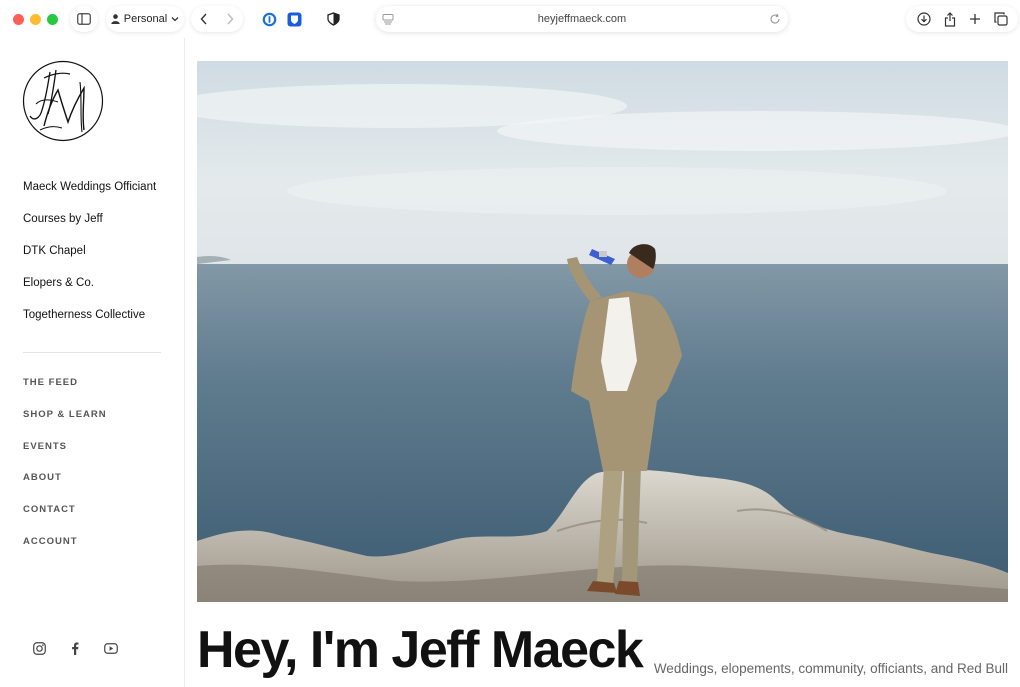  I want to click on navigation-buttons, so click(217, 19).